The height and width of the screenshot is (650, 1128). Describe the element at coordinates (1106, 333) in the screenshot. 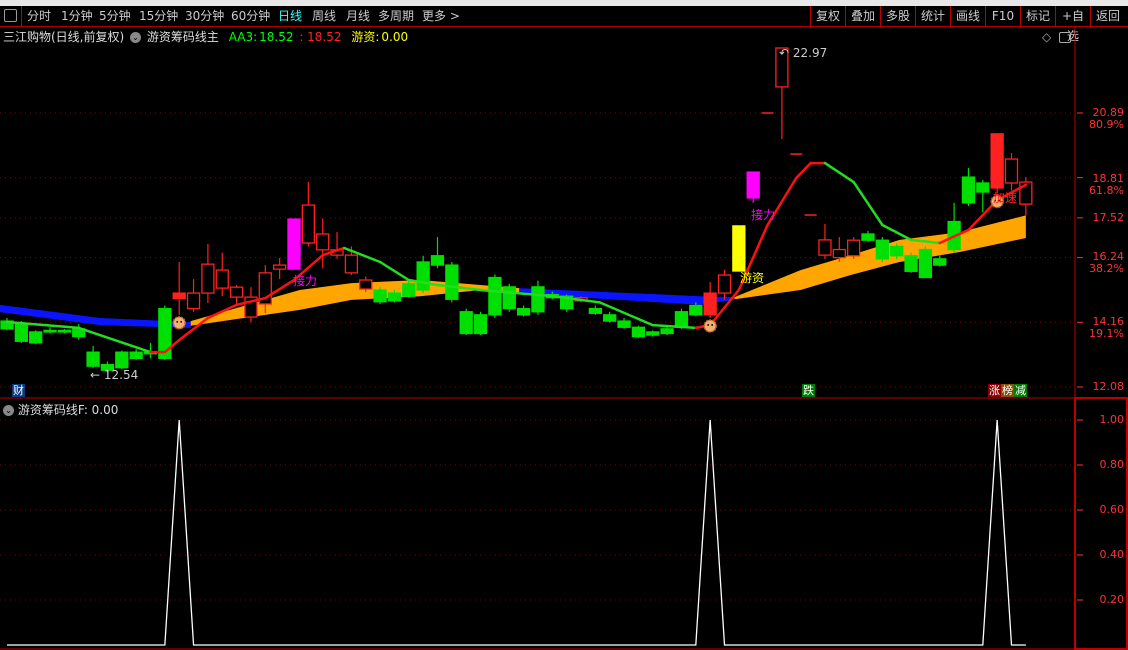

I see `price-percent: 19.1%` at that location.